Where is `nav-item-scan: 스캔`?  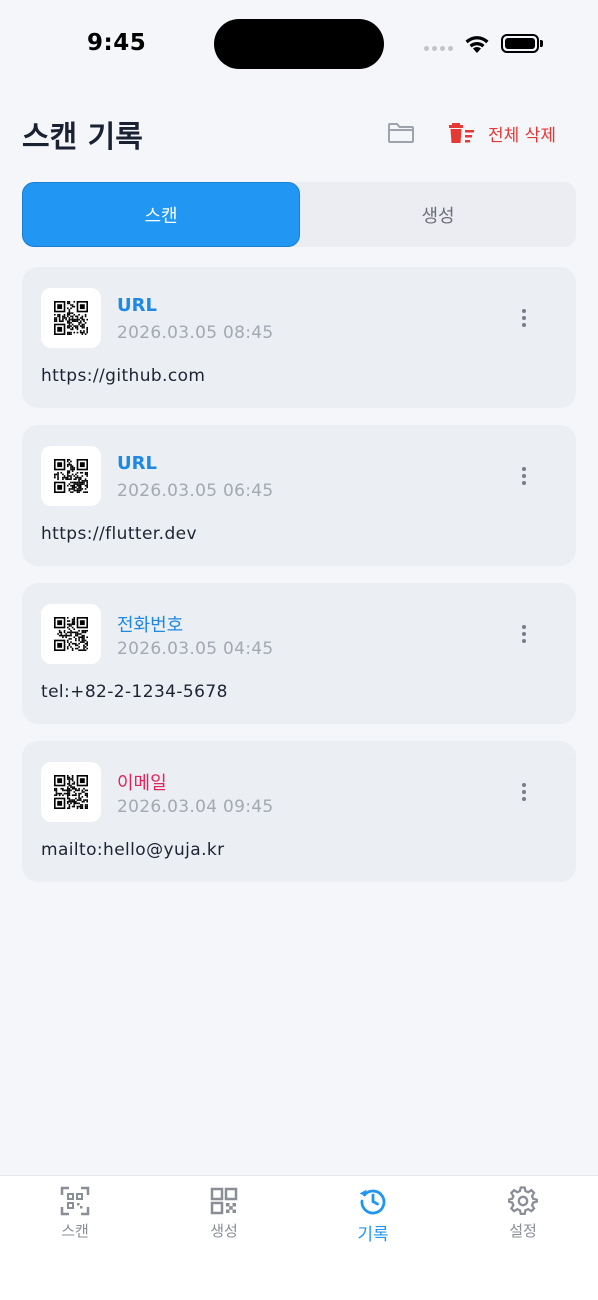
nav-item-scan: 스캔 is located at coordinates (75, 1213).